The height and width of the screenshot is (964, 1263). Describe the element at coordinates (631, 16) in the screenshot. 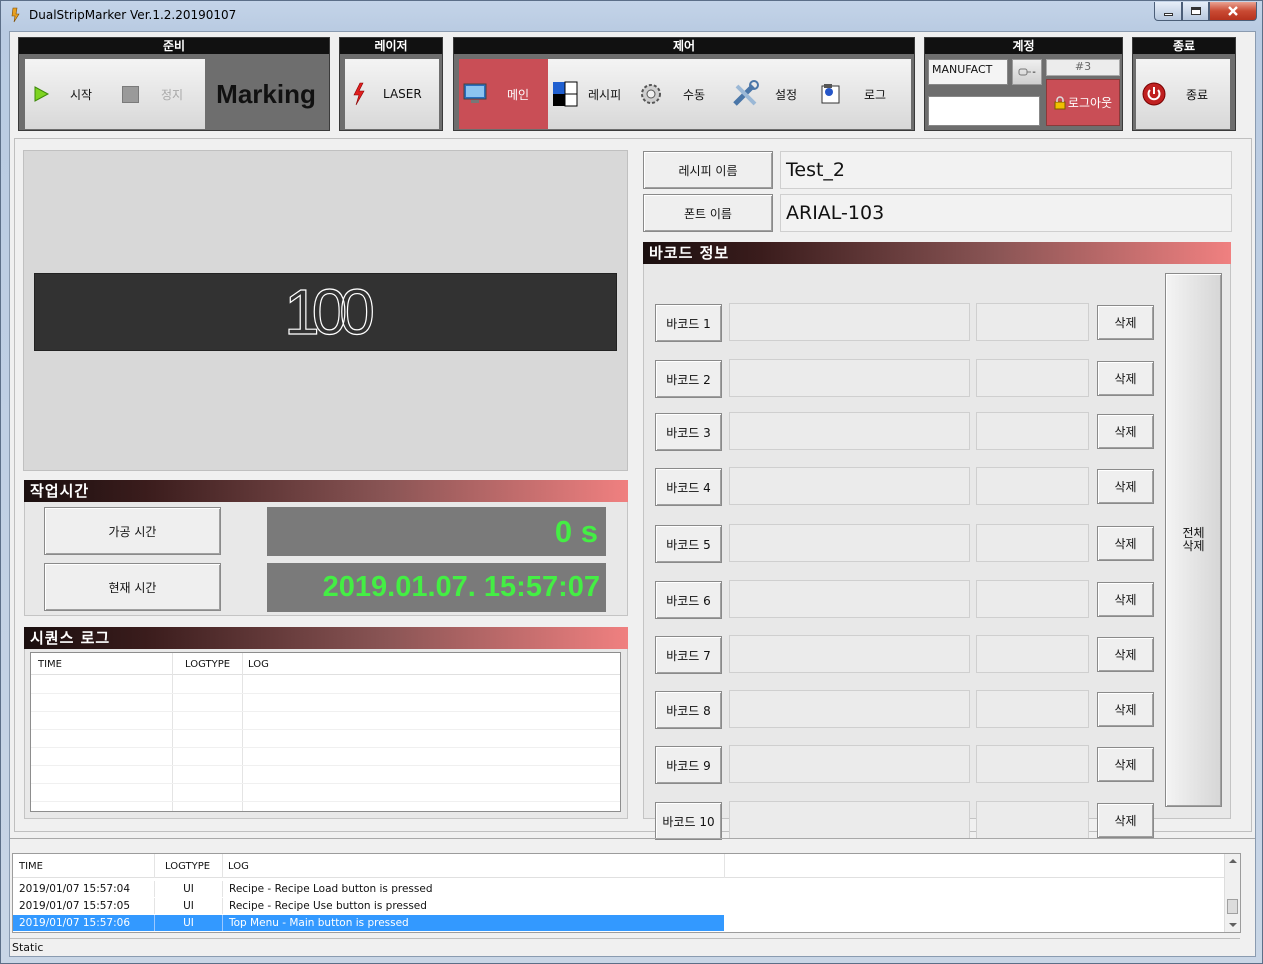

I see `title-bar: DualStripMarker Ver.1.2.20190107` at that location.